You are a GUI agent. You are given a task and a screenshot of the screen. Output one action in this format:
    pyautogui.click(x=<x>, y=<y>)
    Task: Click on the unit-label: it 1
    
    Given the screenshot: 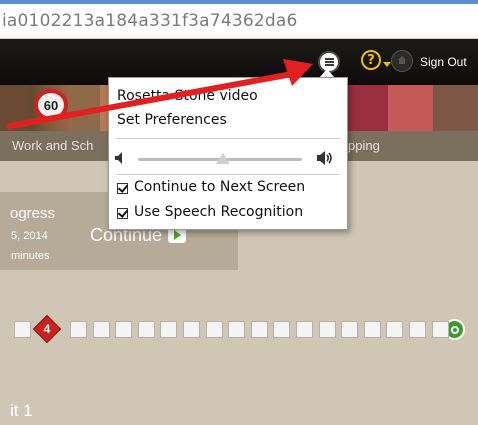 What is the action you would take?
    pyautogui.click(x=21, y=410)
    